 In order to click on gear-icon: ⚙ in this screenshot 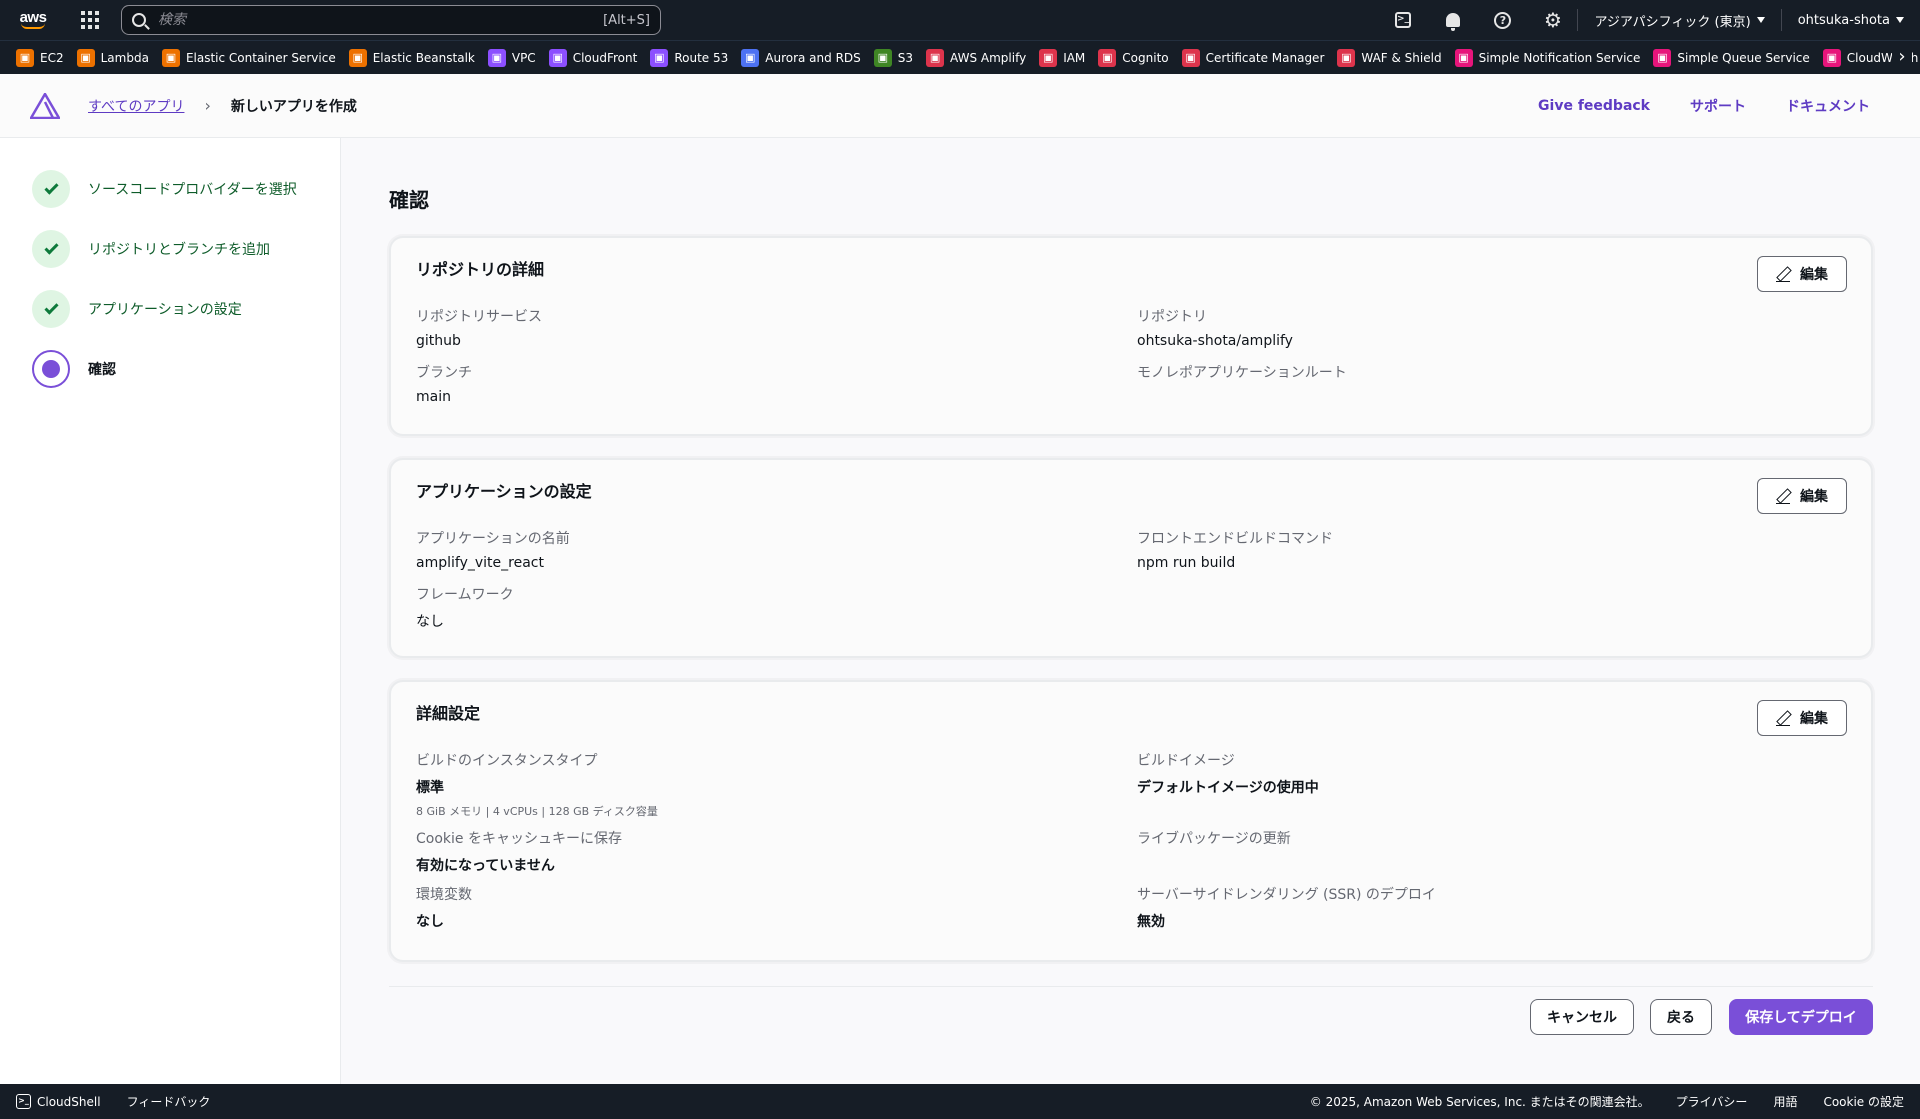, I will do `click(1552, 20)`.